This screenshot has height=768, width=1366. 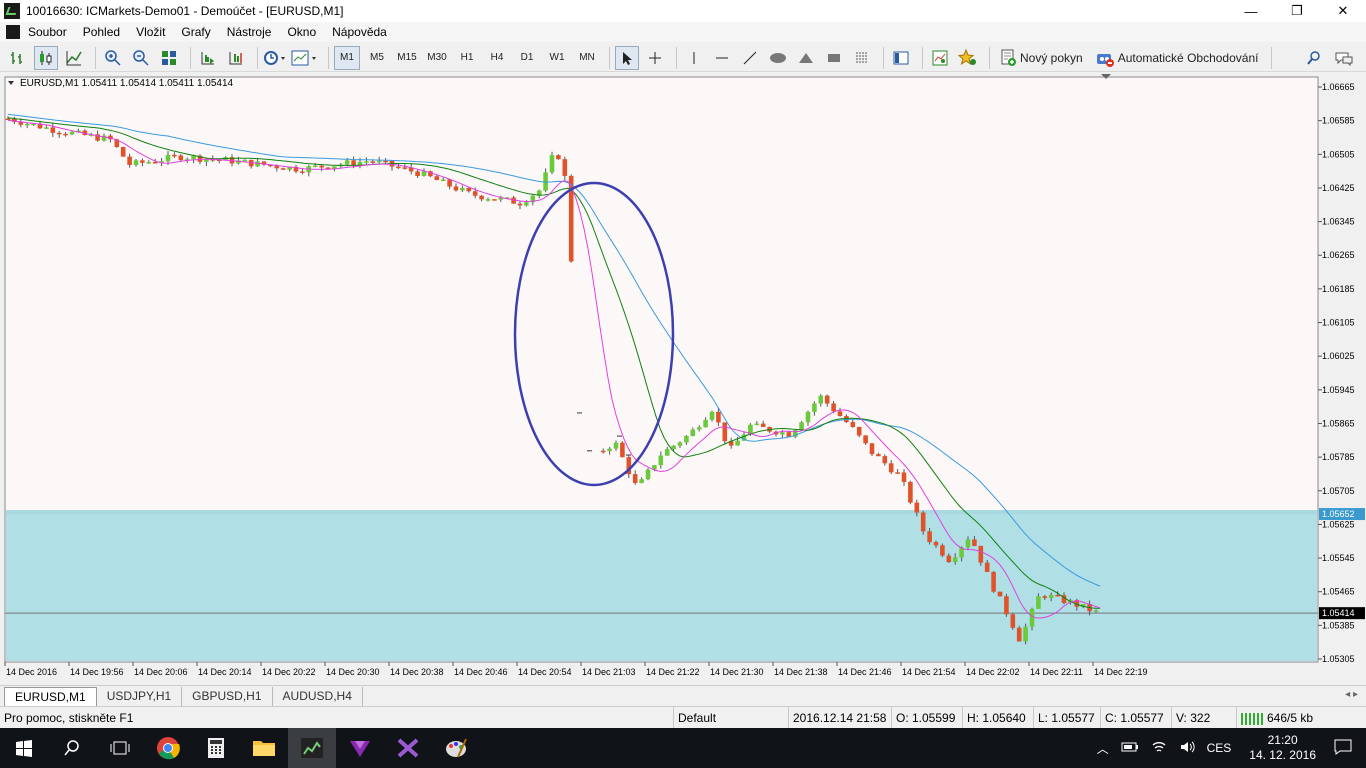 I want to click on paint-taskbar-button, so click(x=456, y=748).